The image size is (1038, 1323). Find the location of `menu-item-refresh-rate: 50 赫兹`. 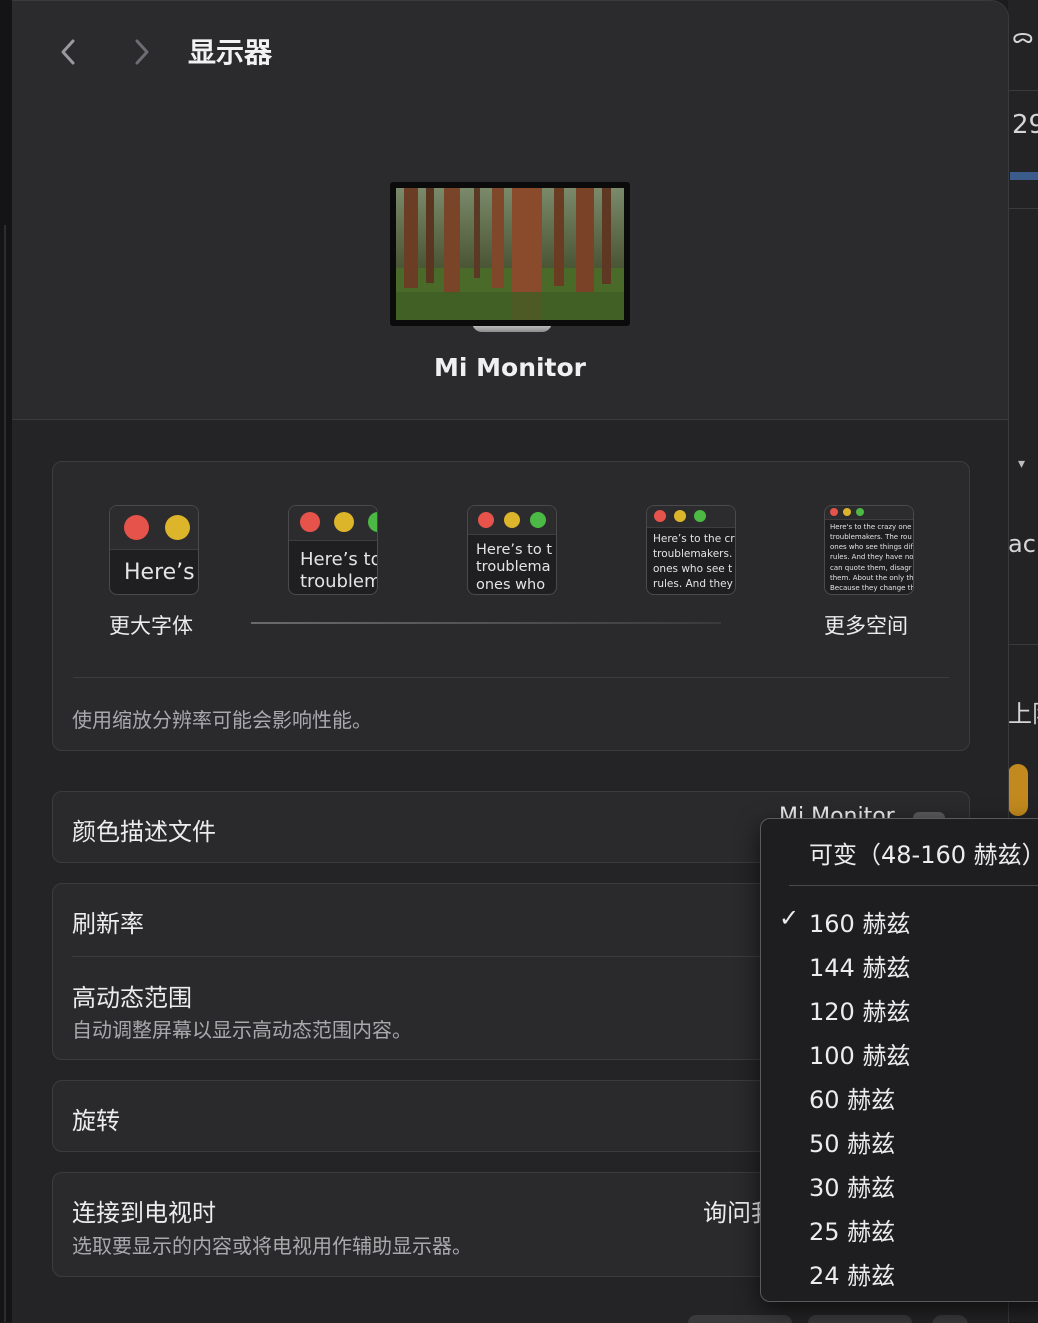

menu-item-refresh-rate: 50 赫兹 is located at coordinates (852, 1141).